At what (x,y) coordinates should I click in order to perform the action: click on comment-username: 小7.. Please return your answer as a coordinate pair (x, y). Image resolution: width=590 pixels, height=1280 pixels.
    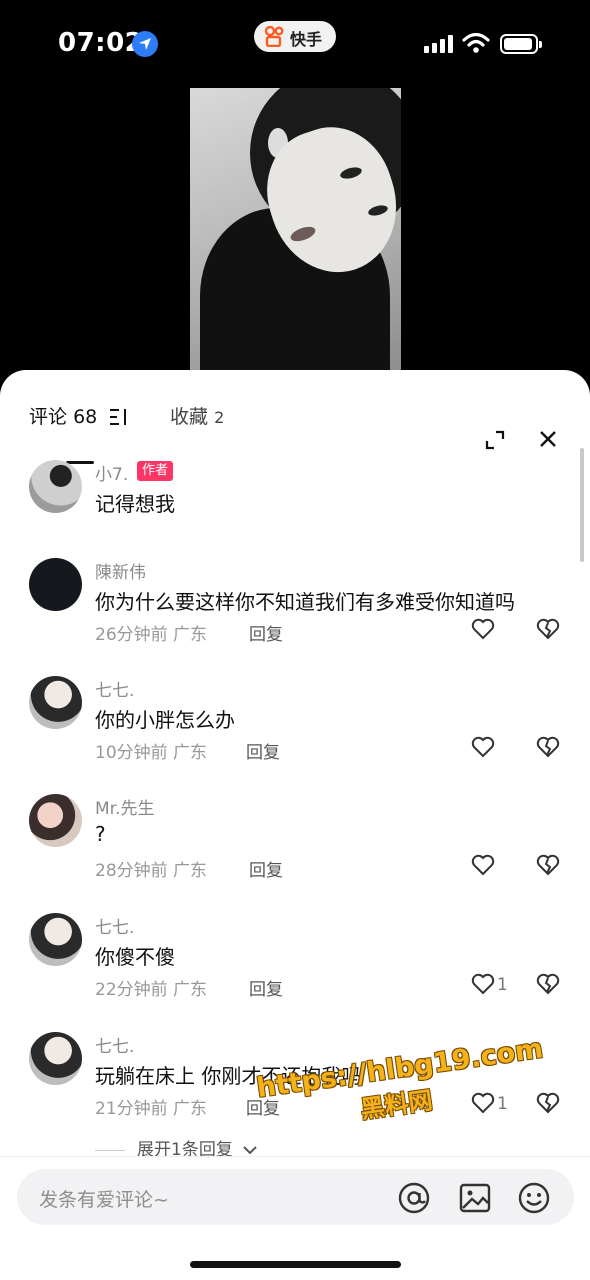
    Looking at the image, I should click on (111, 472).